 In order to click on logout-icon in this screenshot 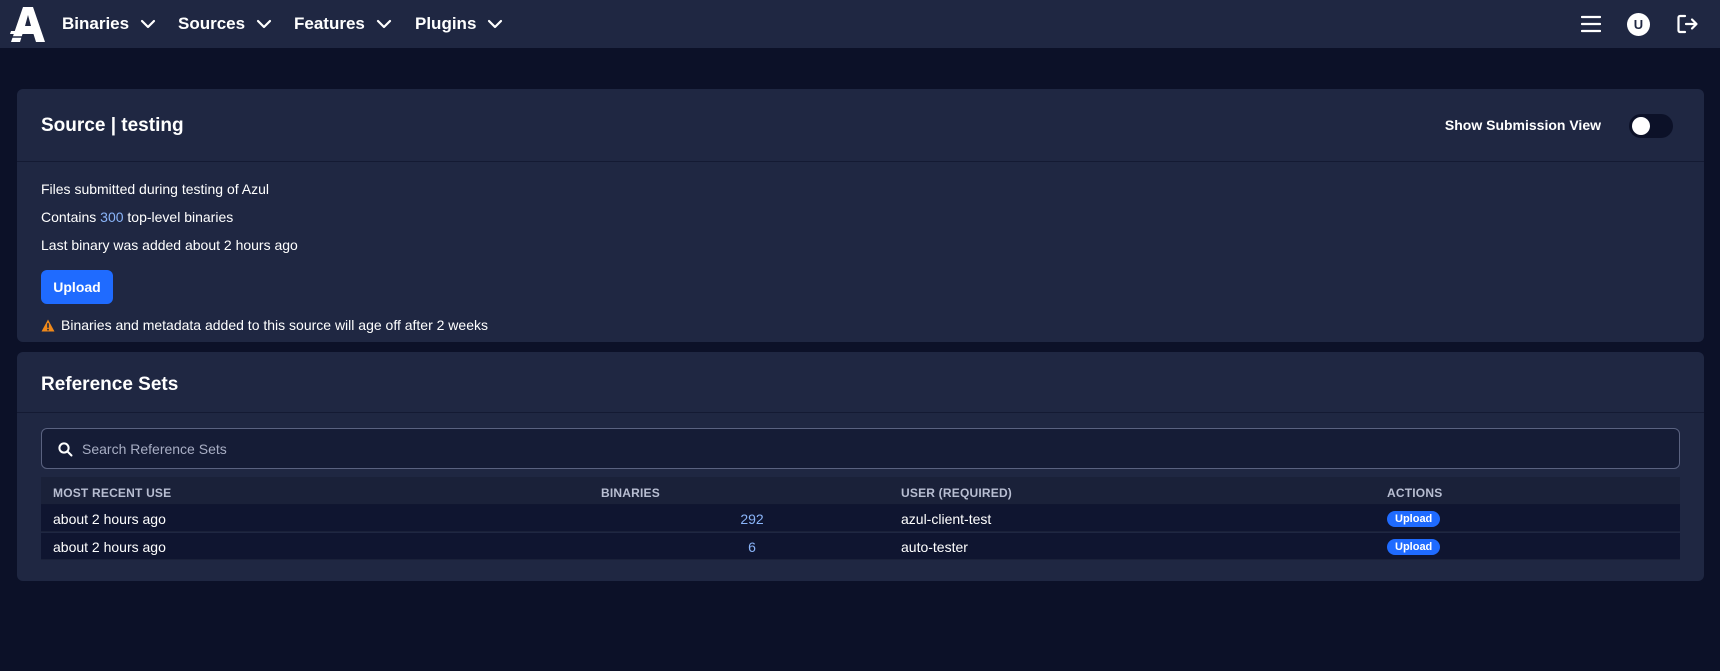, I will do `click(1688, 24)`.